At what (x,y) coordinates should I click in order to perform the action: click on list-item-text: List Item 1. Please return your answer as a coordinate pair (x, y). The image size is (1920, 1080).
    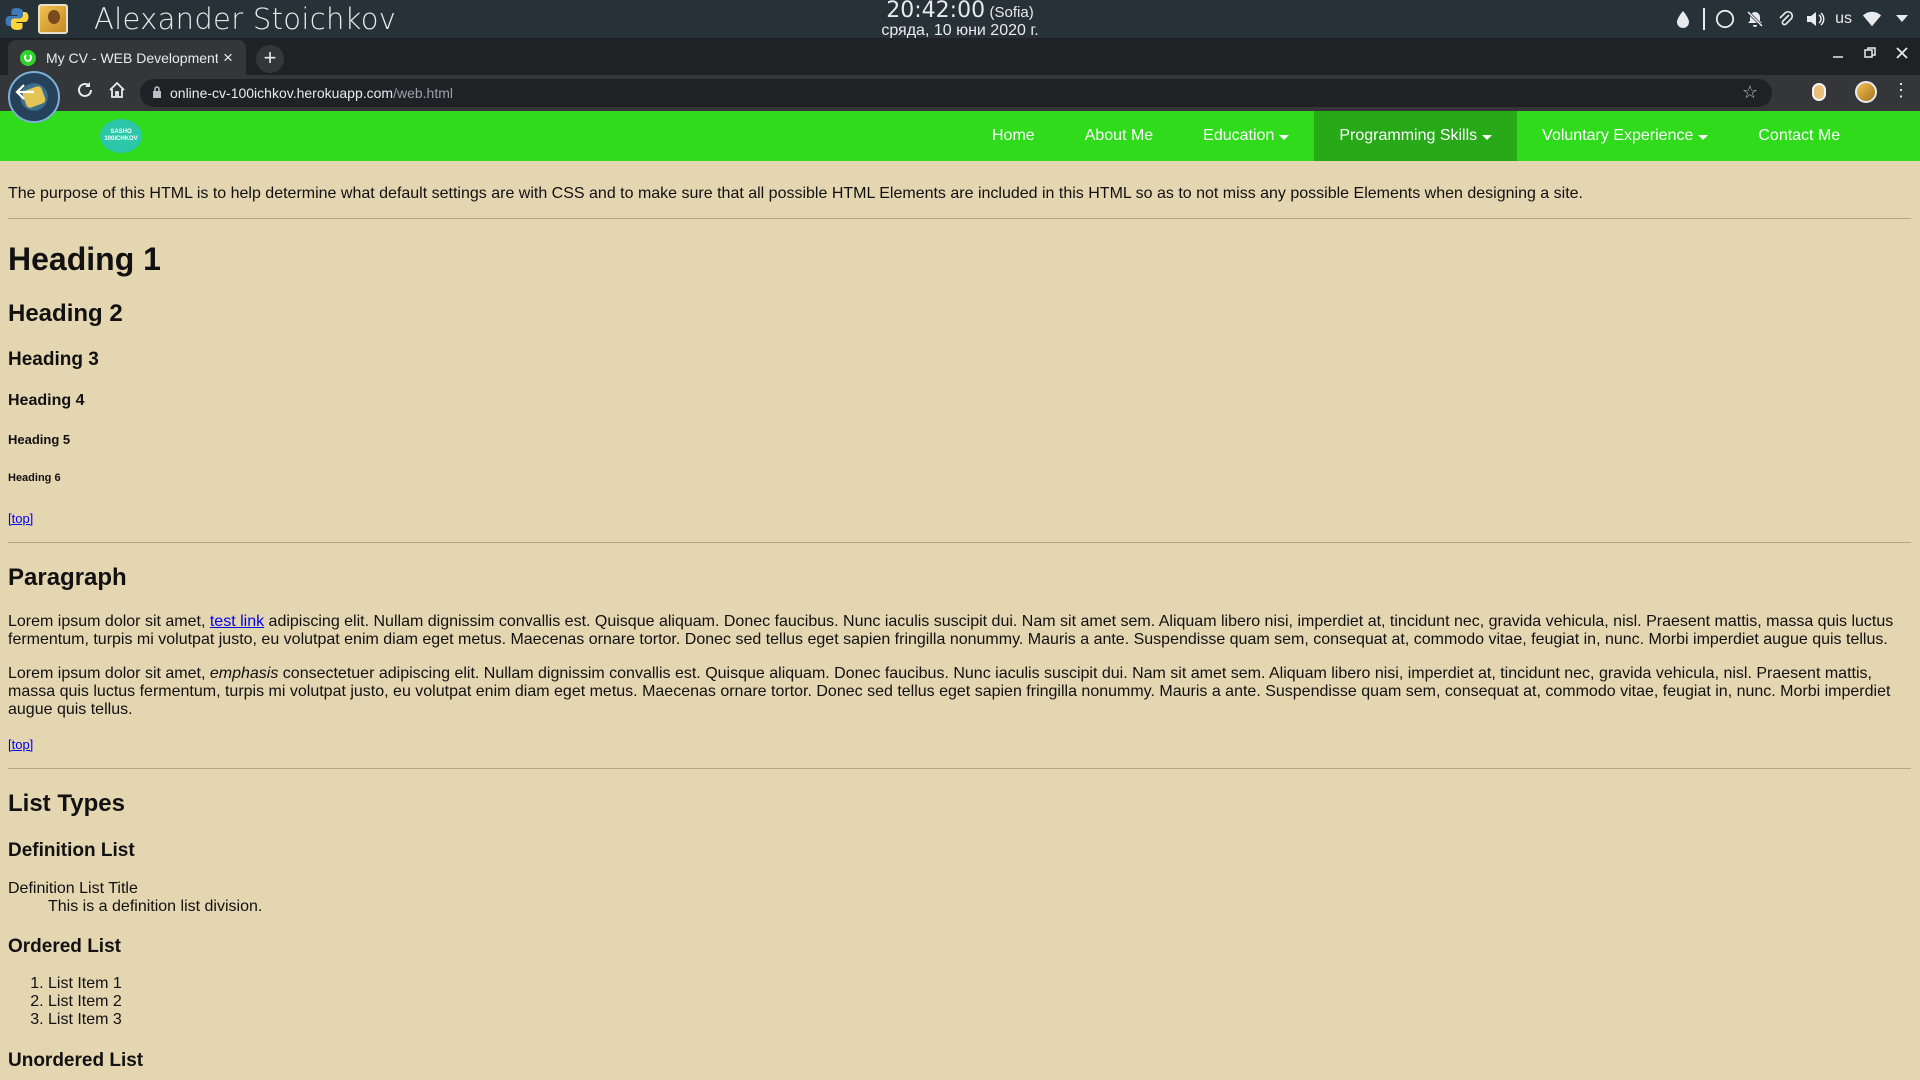
    Looking at the image, I should click on (85, 983).